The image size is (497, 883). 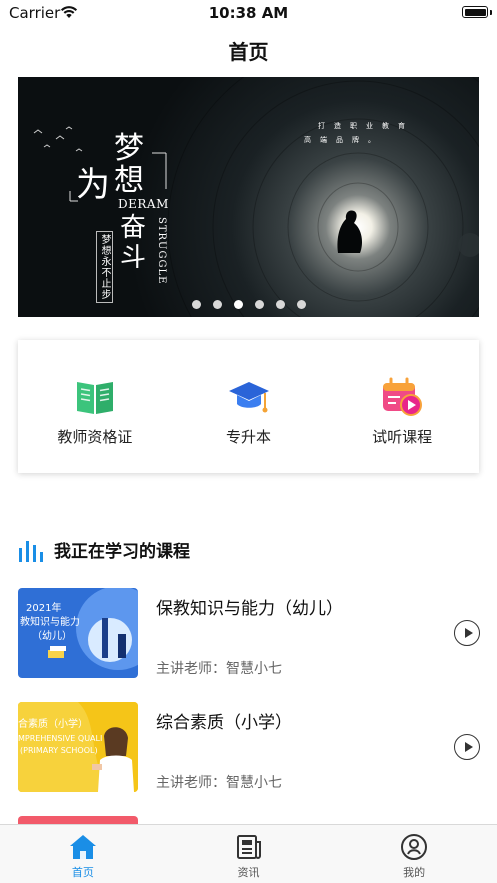 I want to click on course-thumb-line-2: 教知识与能力, so click(x=50, y=622).